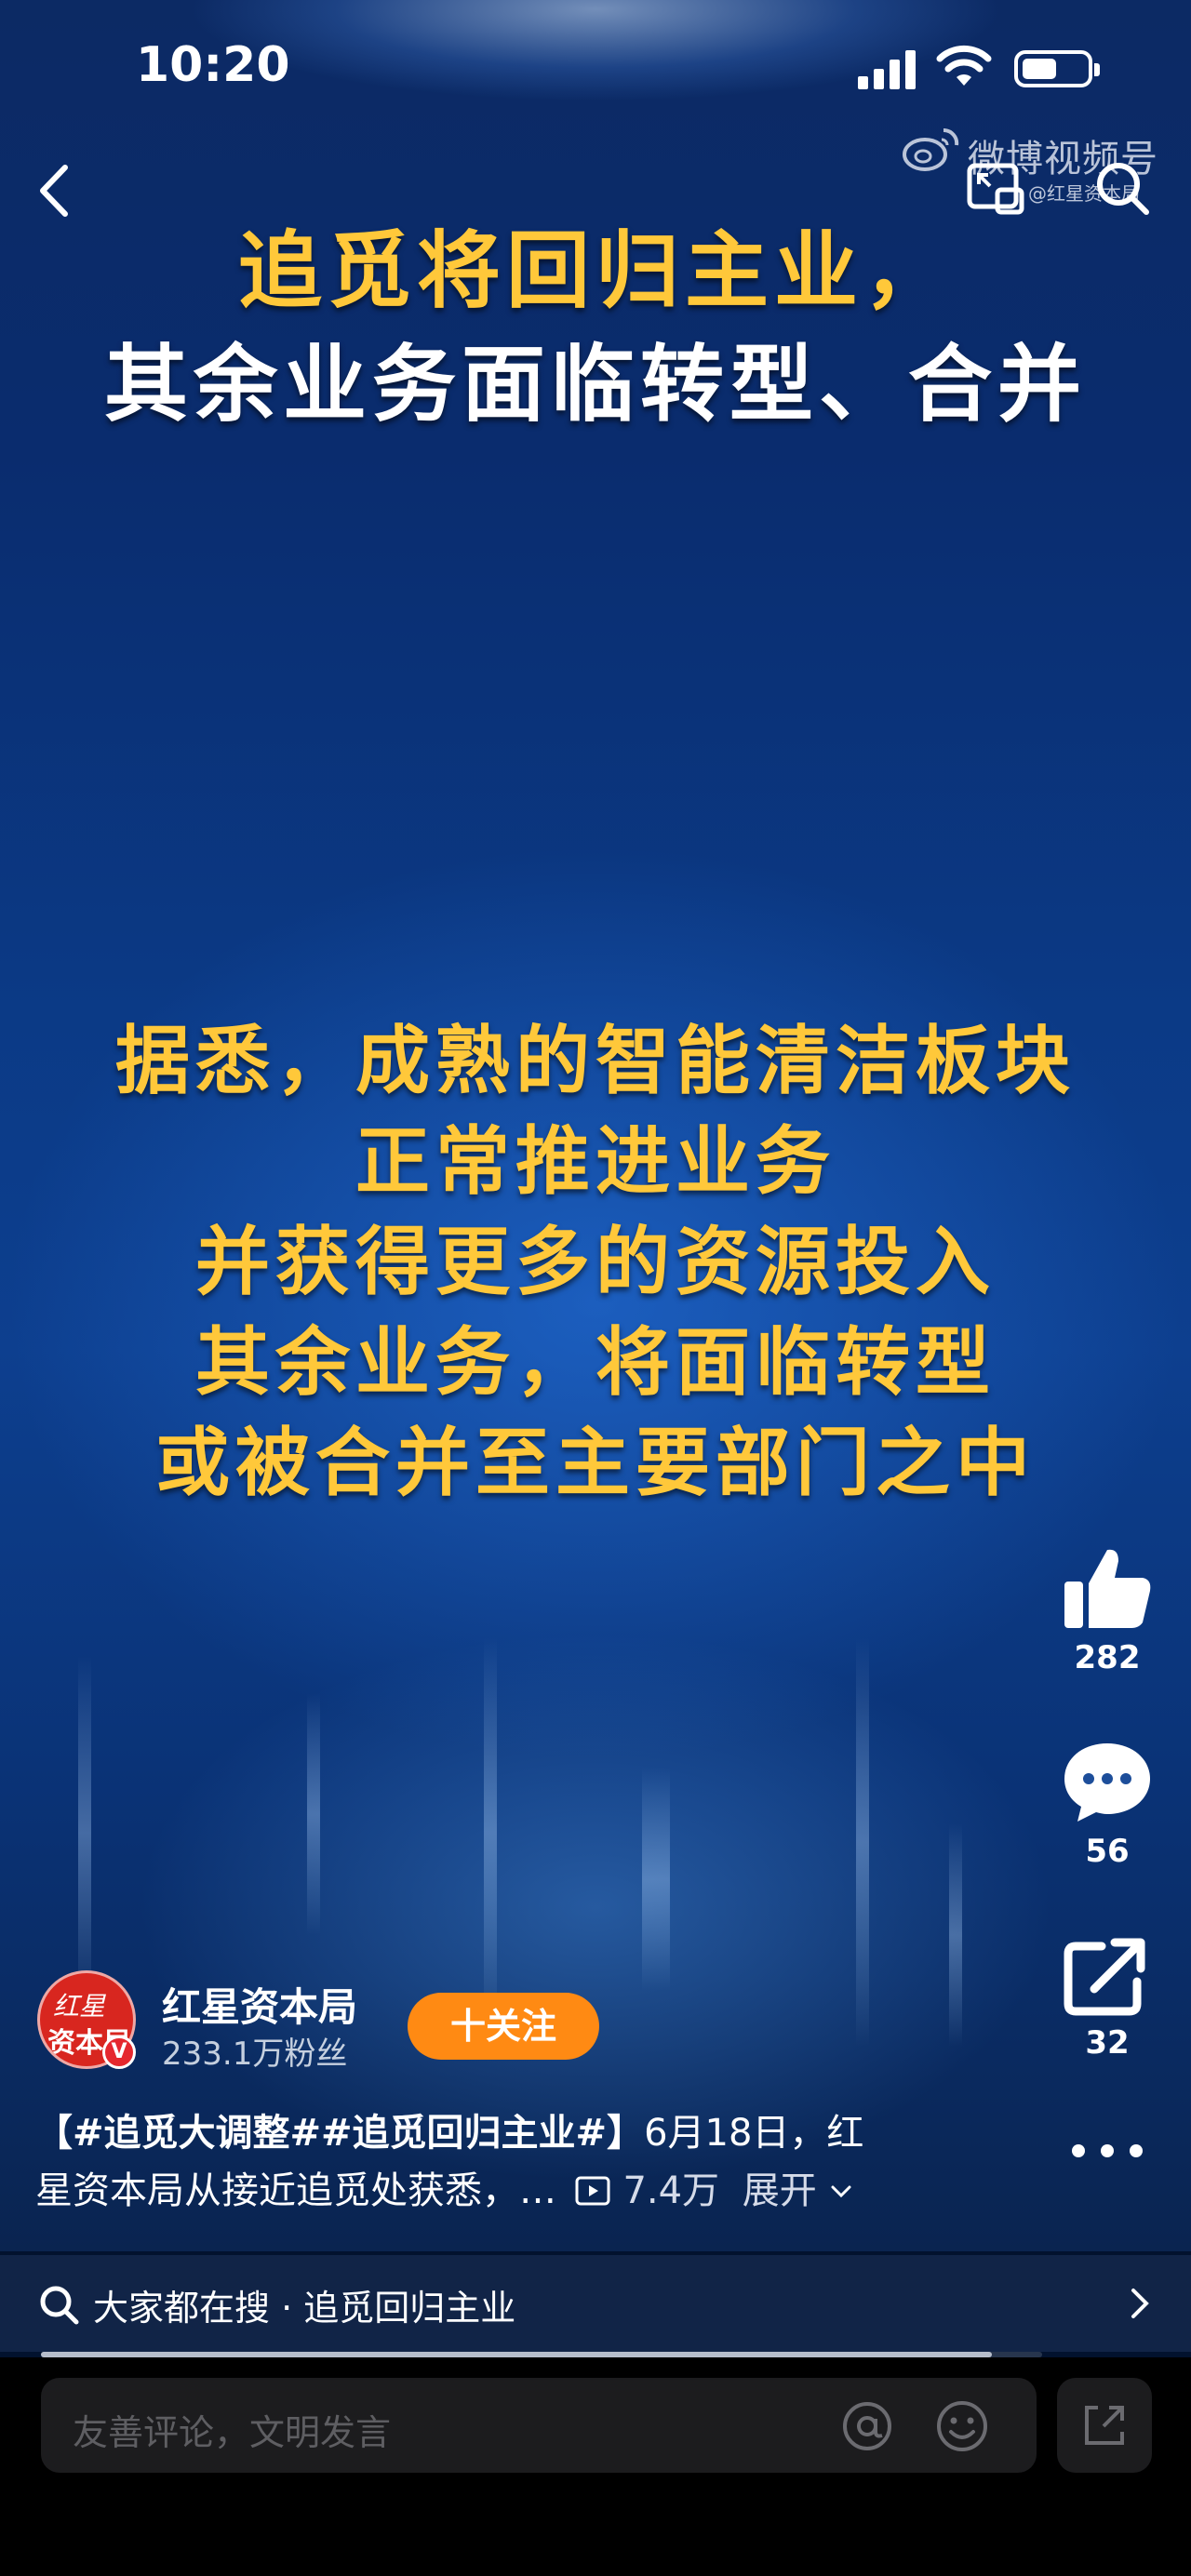 Image resolution: width=1191 pixels, height=2576 pixels. Describe the element at coordinates (595, 1161) in the screenshot. I see `video-body-line: 正常推进业务` at that location.